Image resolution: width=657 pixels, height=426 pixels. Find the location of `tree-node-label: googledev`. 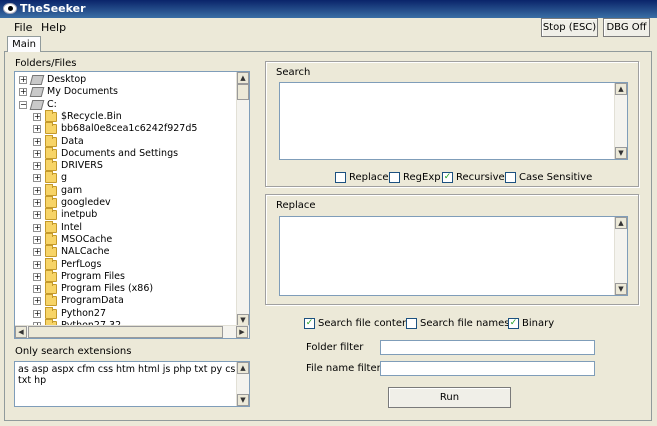

tree-node-label: googledev is located at coordinates (86, 202).